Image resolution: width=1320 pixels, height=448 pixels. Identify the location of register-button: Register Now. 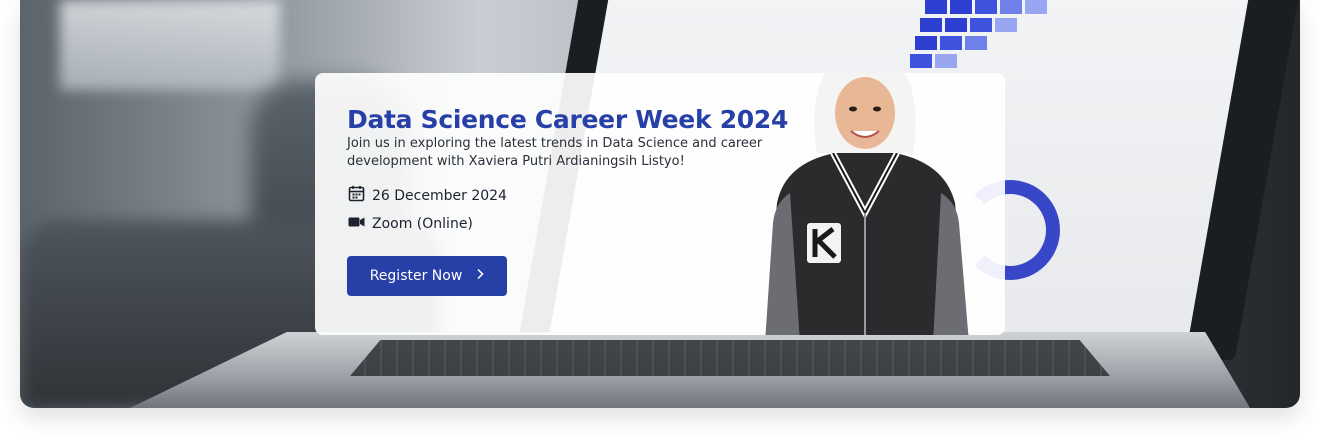
(427, 276).